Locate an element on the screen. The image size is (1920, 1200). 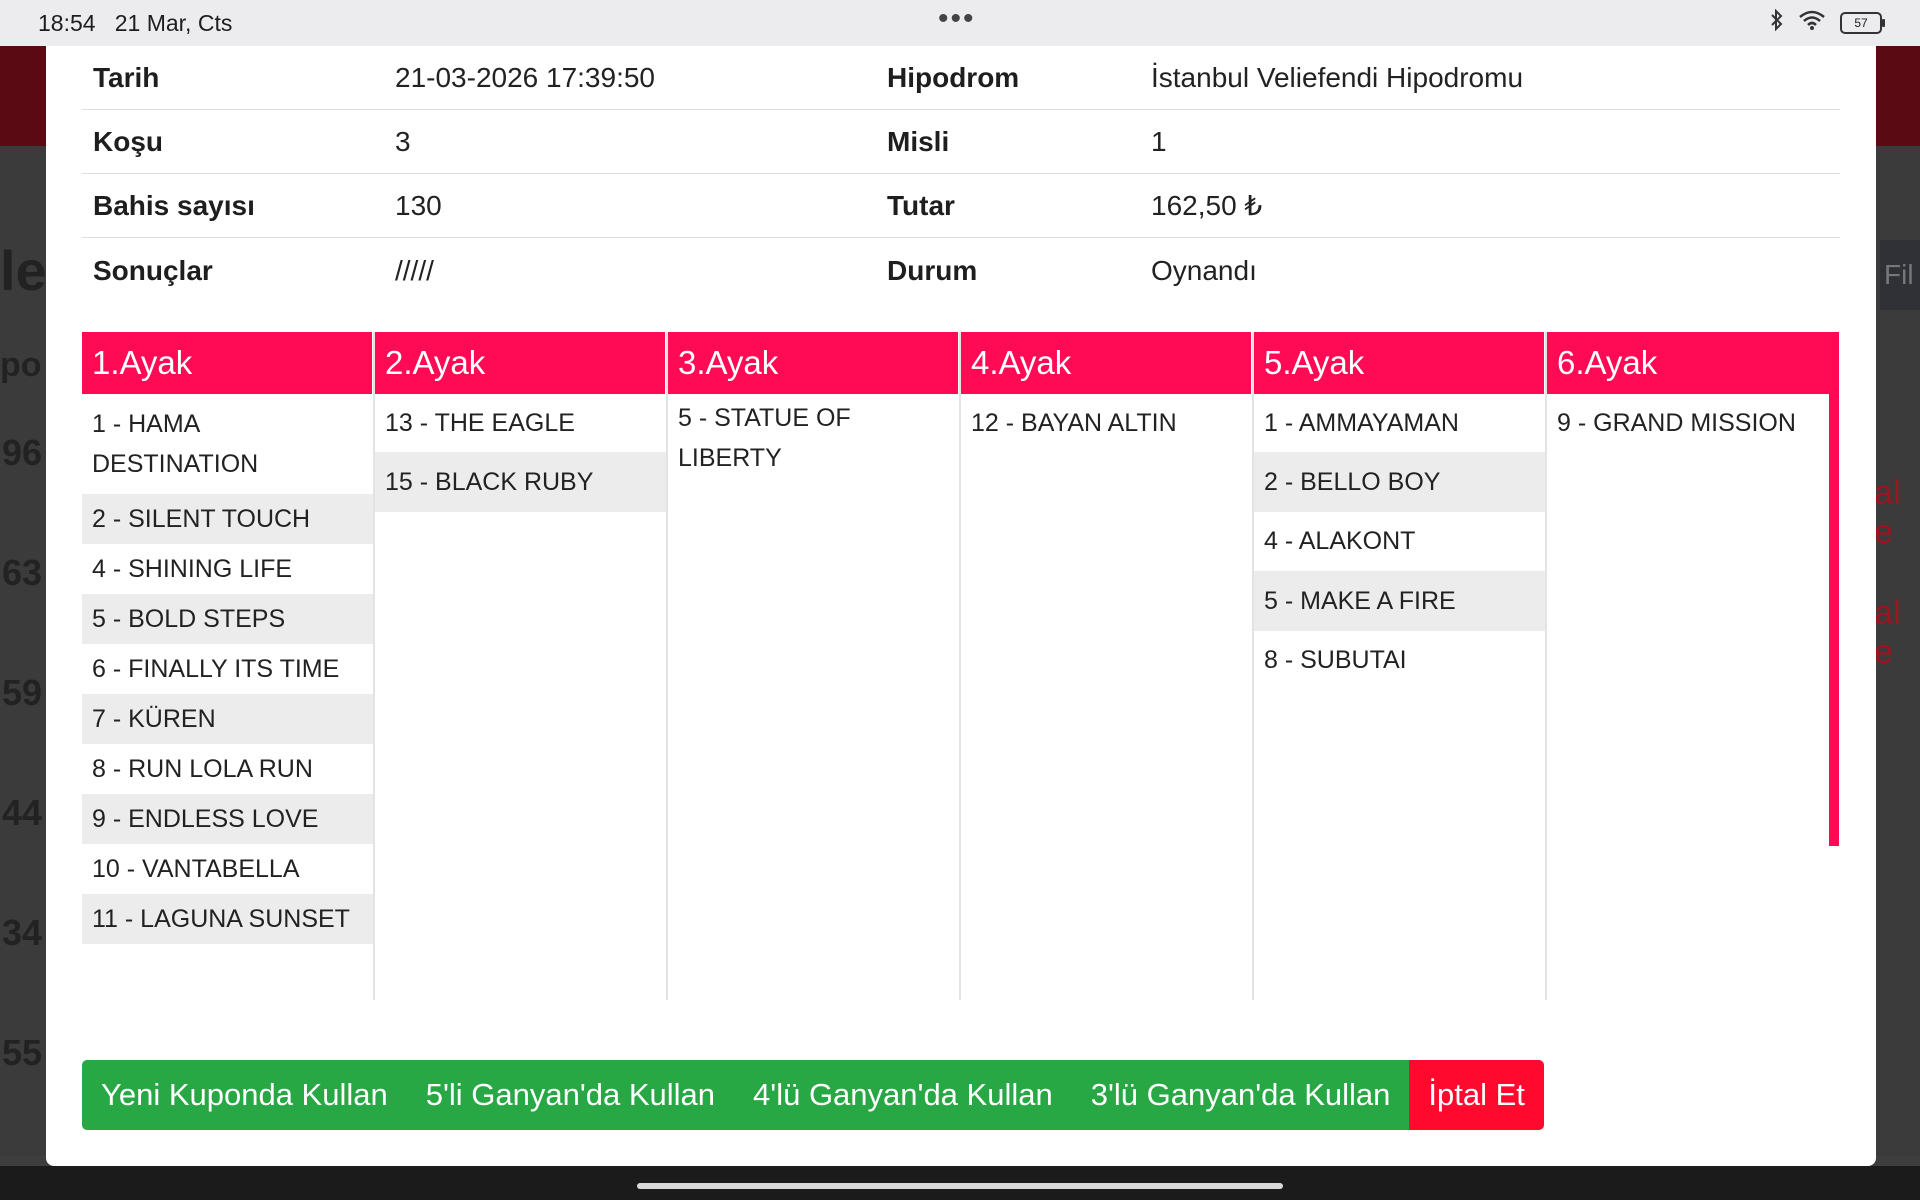
horse-item: 1 - HAMA DESTINATION is located at coordinates (175, 443).